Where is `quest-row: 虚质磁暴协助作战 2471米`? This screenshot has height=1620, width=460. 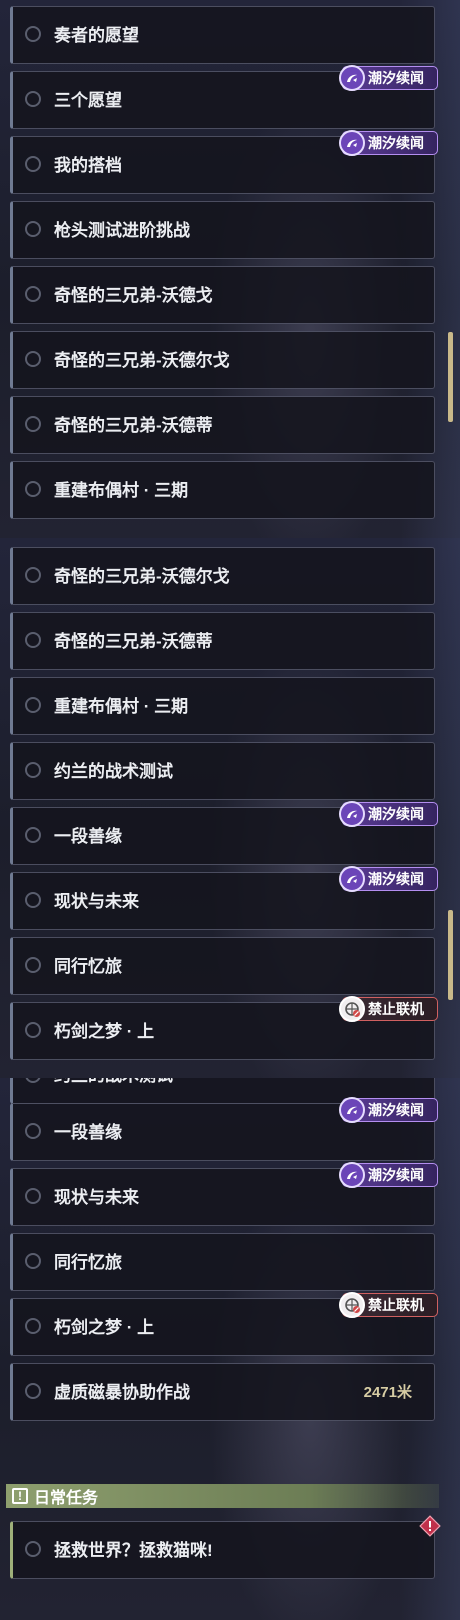 quest-row: 虚质磁暴协助作战 2471米 is located at coordinates (222, 1392).